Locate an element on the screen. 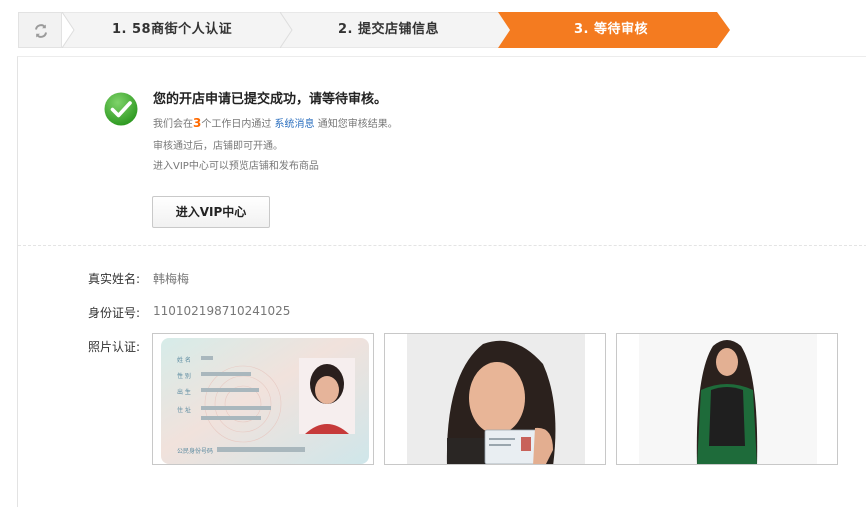 The width and height of the screenshot is (866, 507). full-body-photo is located at coordinates (727, 399).